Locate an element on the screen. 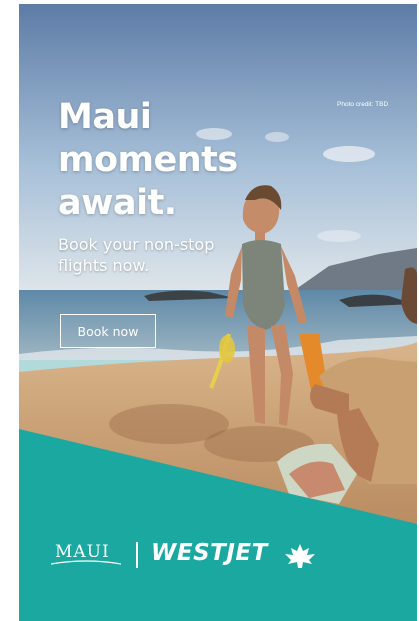 The width and height of the screenshot is (419, 621). photo-credit: Photo credit: TBD is located at coordinates (363, 104).